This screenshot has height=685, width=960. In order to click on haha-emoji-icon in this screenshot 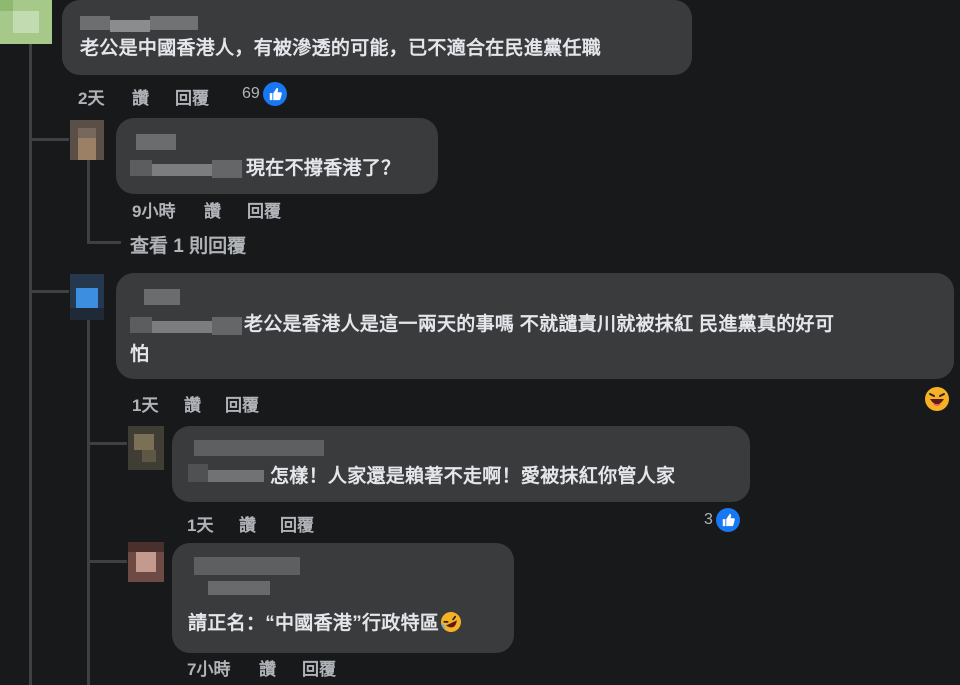, I will do `click(937, 399)`.